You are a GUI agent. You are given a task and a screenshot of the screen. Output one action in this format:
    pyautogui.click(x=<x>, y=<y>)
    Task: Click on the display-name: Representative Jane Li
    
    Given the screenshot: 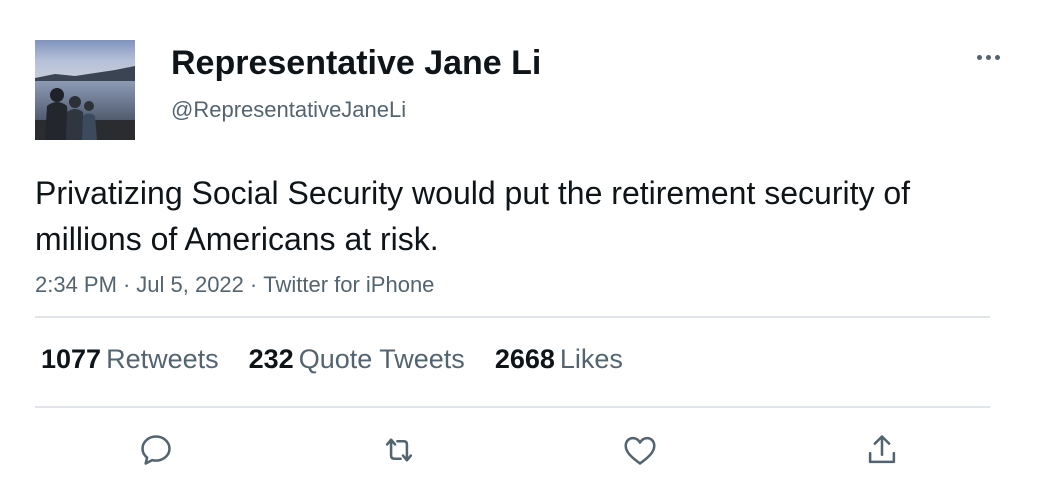 What is the action you would take?
    pyautogui.click(x=356, y=63)
    